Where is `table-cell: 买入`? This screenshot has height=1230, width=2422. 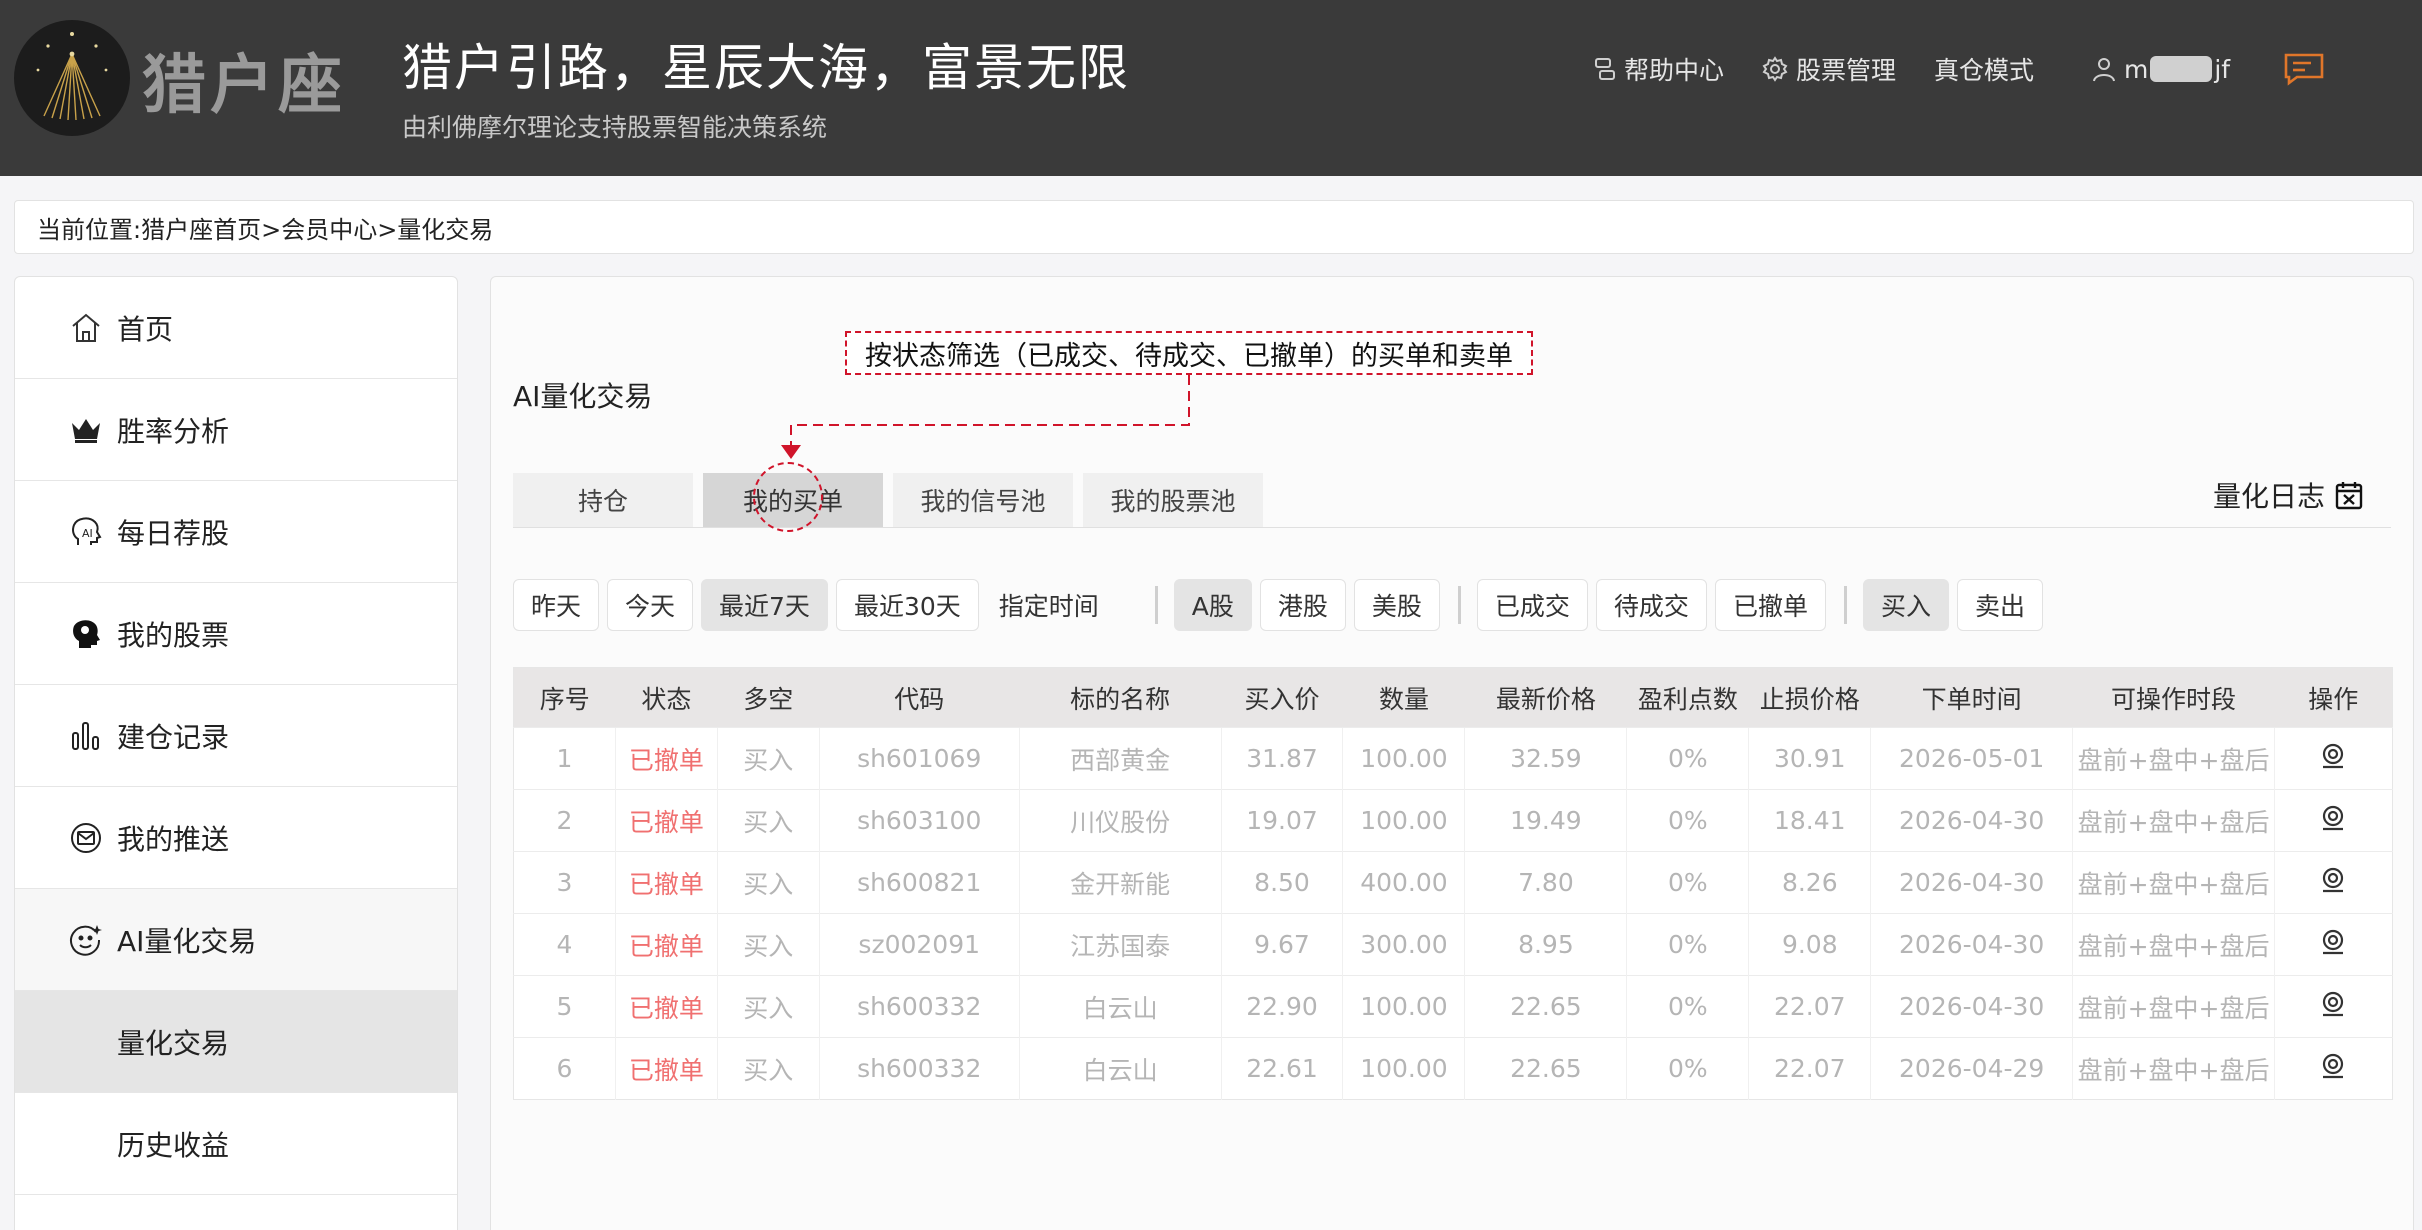 table-cell: 买入 is located at coordinates (768, 944).